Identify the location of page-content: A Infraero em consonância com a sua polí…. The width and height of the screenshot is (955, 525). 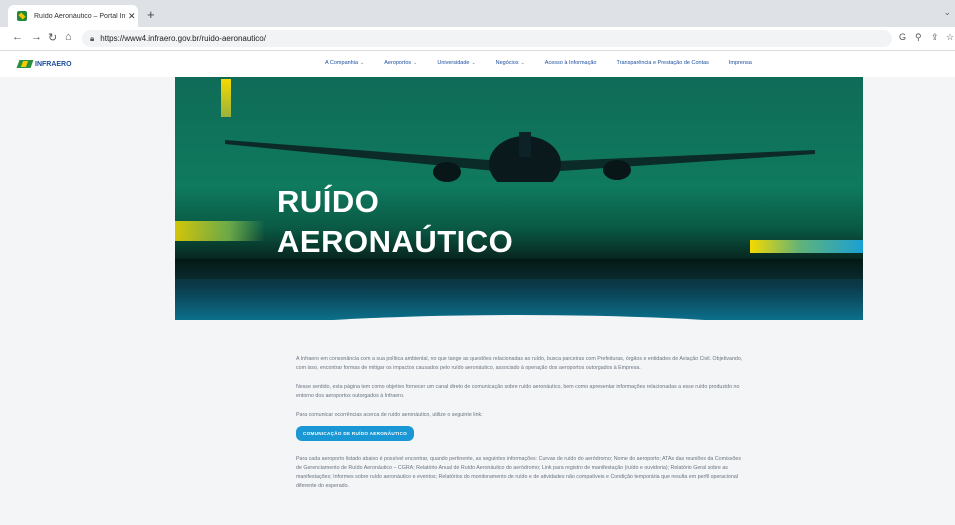
(520, 428).